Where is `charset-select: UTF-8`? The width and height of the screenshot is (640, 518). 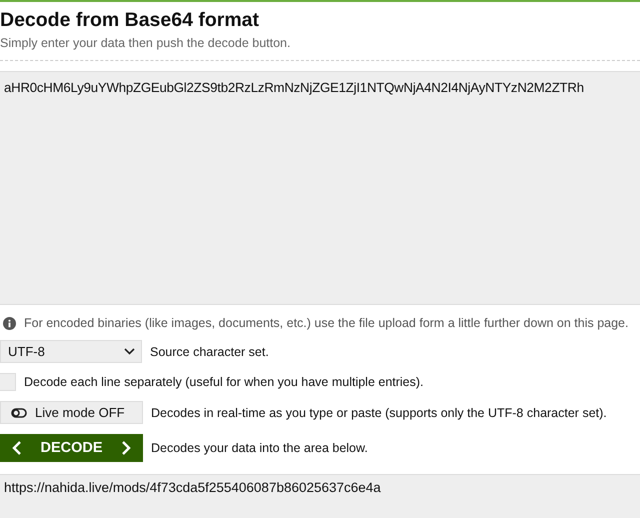 charset-select: UTF-8 is located at coordinates (71, 351).